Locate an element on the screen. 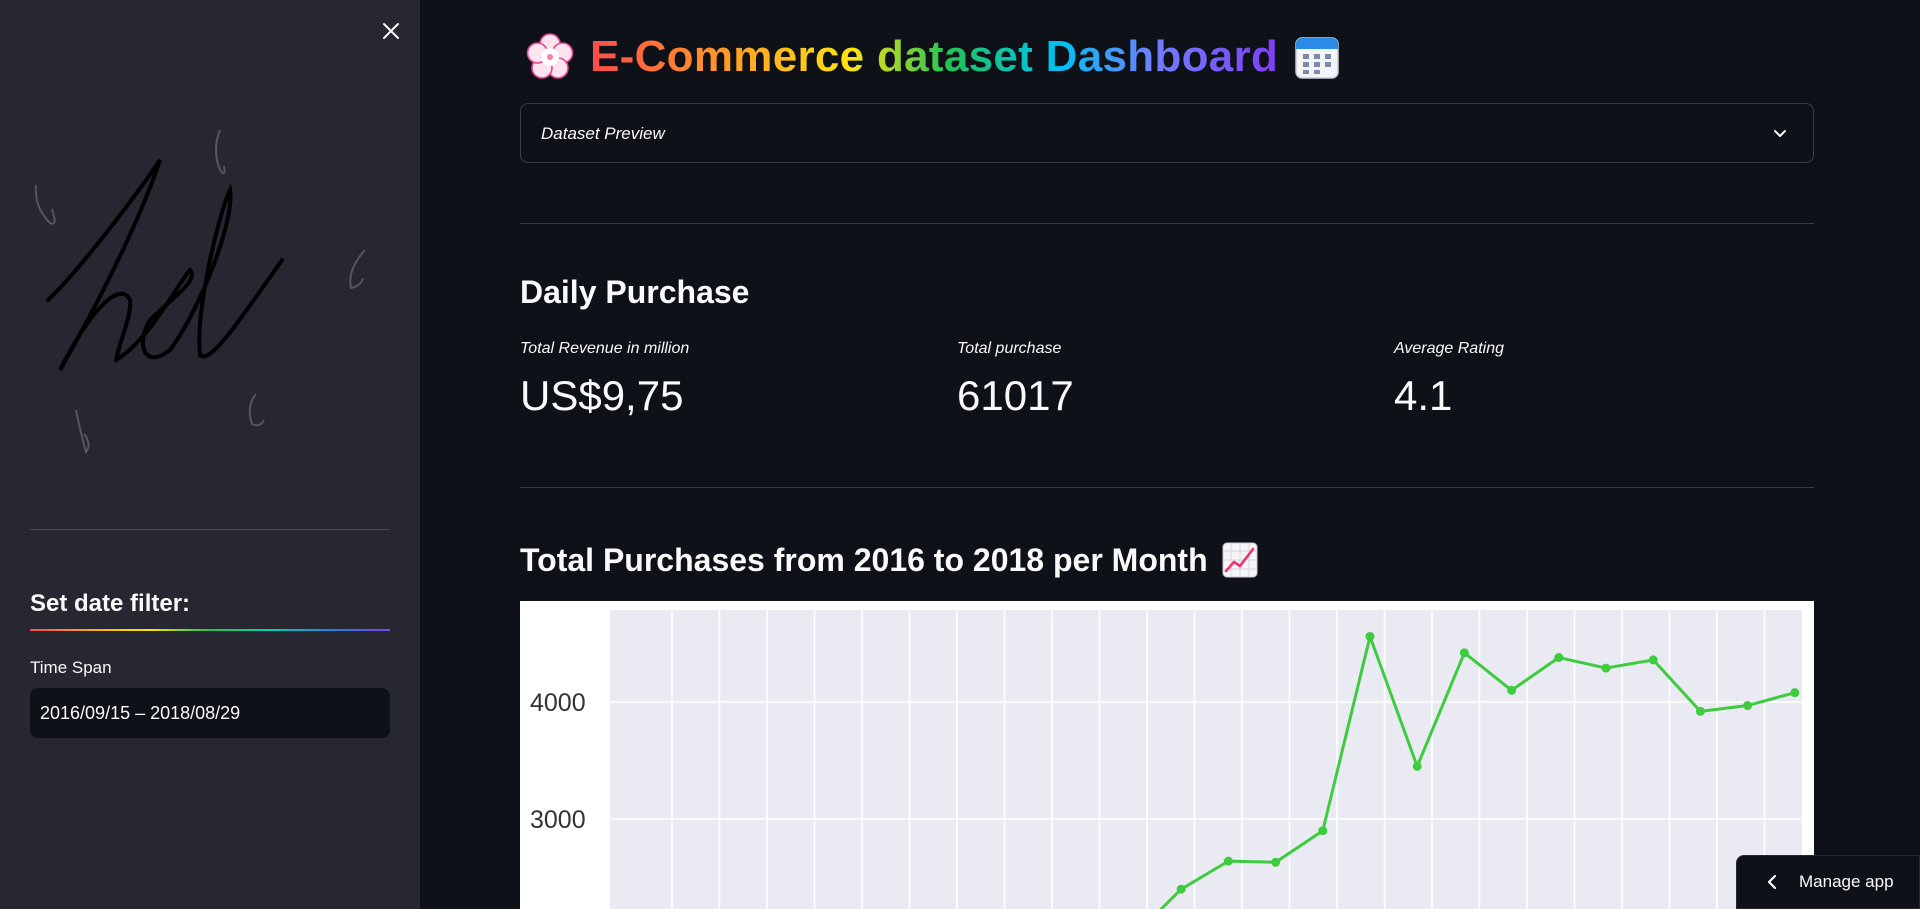 This screenshot has height=909, width=1920. close-icon is located at coordinates (391, 31).